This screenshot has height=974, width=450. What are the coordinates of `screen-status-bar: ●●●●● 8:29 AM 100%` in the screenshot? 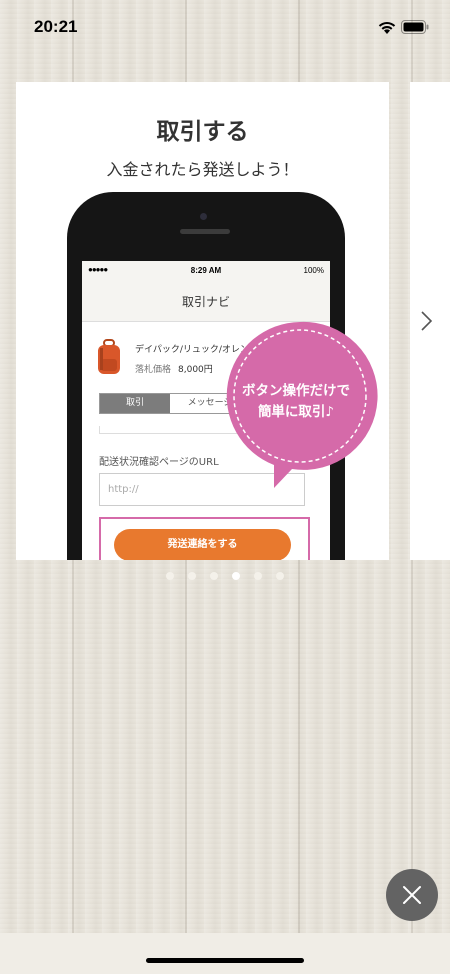 It's located at (206, 270).